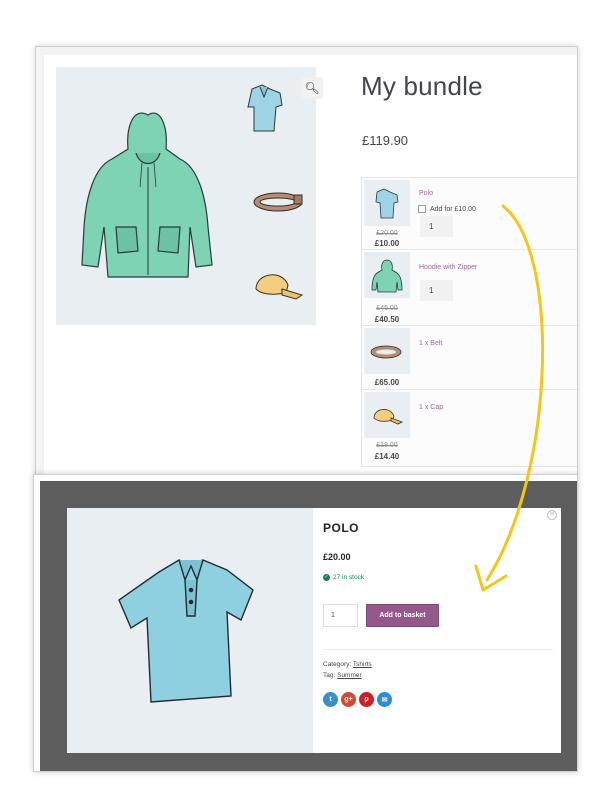  What do you see at coordinates (357, 699) in the screenshot?
I see `share-icons: t g+ p ✉` at bounding box center [357, 699].